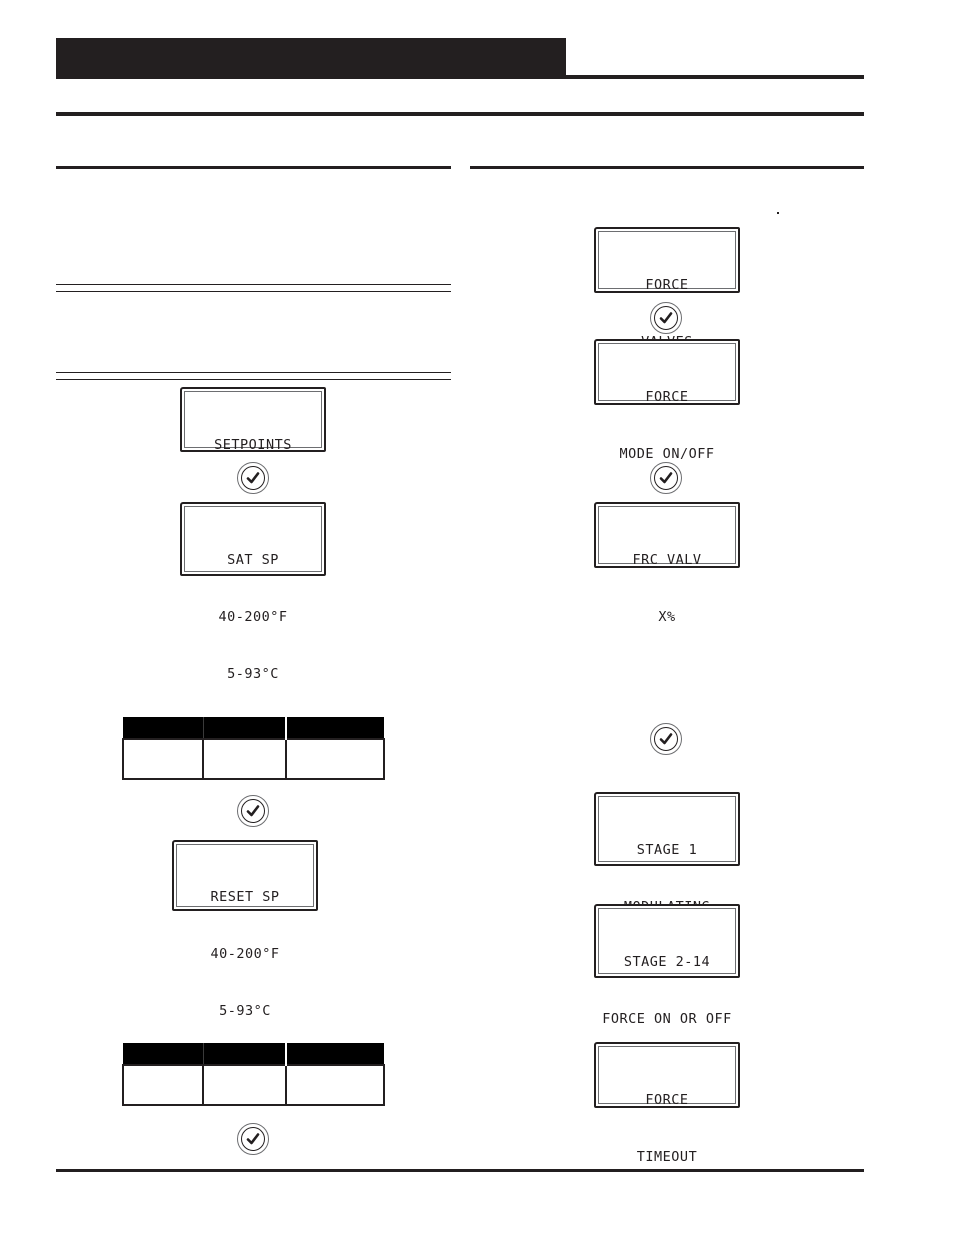 The image size is (954, 1235). Describe the element at coordinates (667, 167) in the screenshot. I see `right-column-heading-rule` at that location.